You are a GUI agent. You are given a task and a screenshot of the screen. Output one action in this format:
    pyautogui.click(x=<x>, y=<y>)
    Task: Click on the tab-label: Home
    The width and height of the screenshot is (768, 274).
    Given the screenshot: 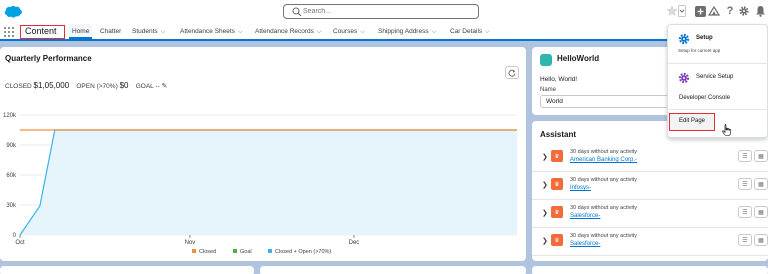 What is the action you would take?
    pyautogui.click(x=81, y=31)
    